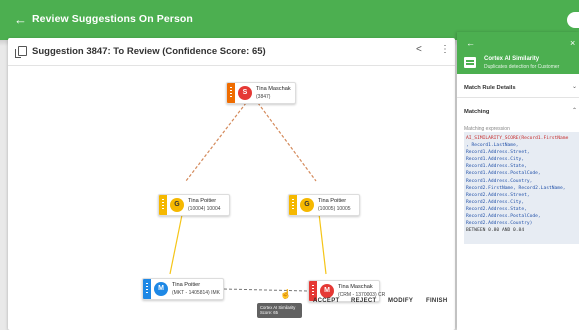  Describe the element at coordinates (266, 290) in the screenshot. I see `edge-similarity` at that location.